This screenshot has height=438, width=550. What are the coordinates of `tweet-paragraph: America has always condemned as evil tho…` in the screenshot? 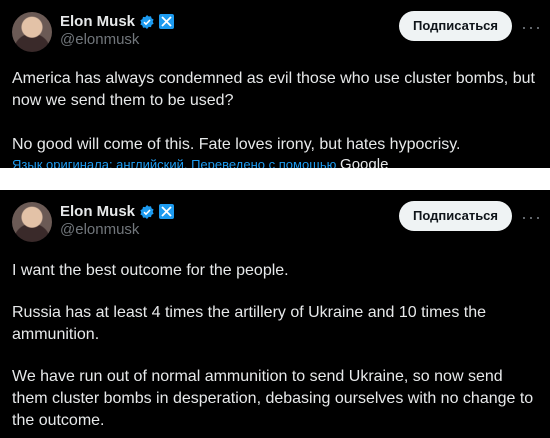 It's located at (273, 89).